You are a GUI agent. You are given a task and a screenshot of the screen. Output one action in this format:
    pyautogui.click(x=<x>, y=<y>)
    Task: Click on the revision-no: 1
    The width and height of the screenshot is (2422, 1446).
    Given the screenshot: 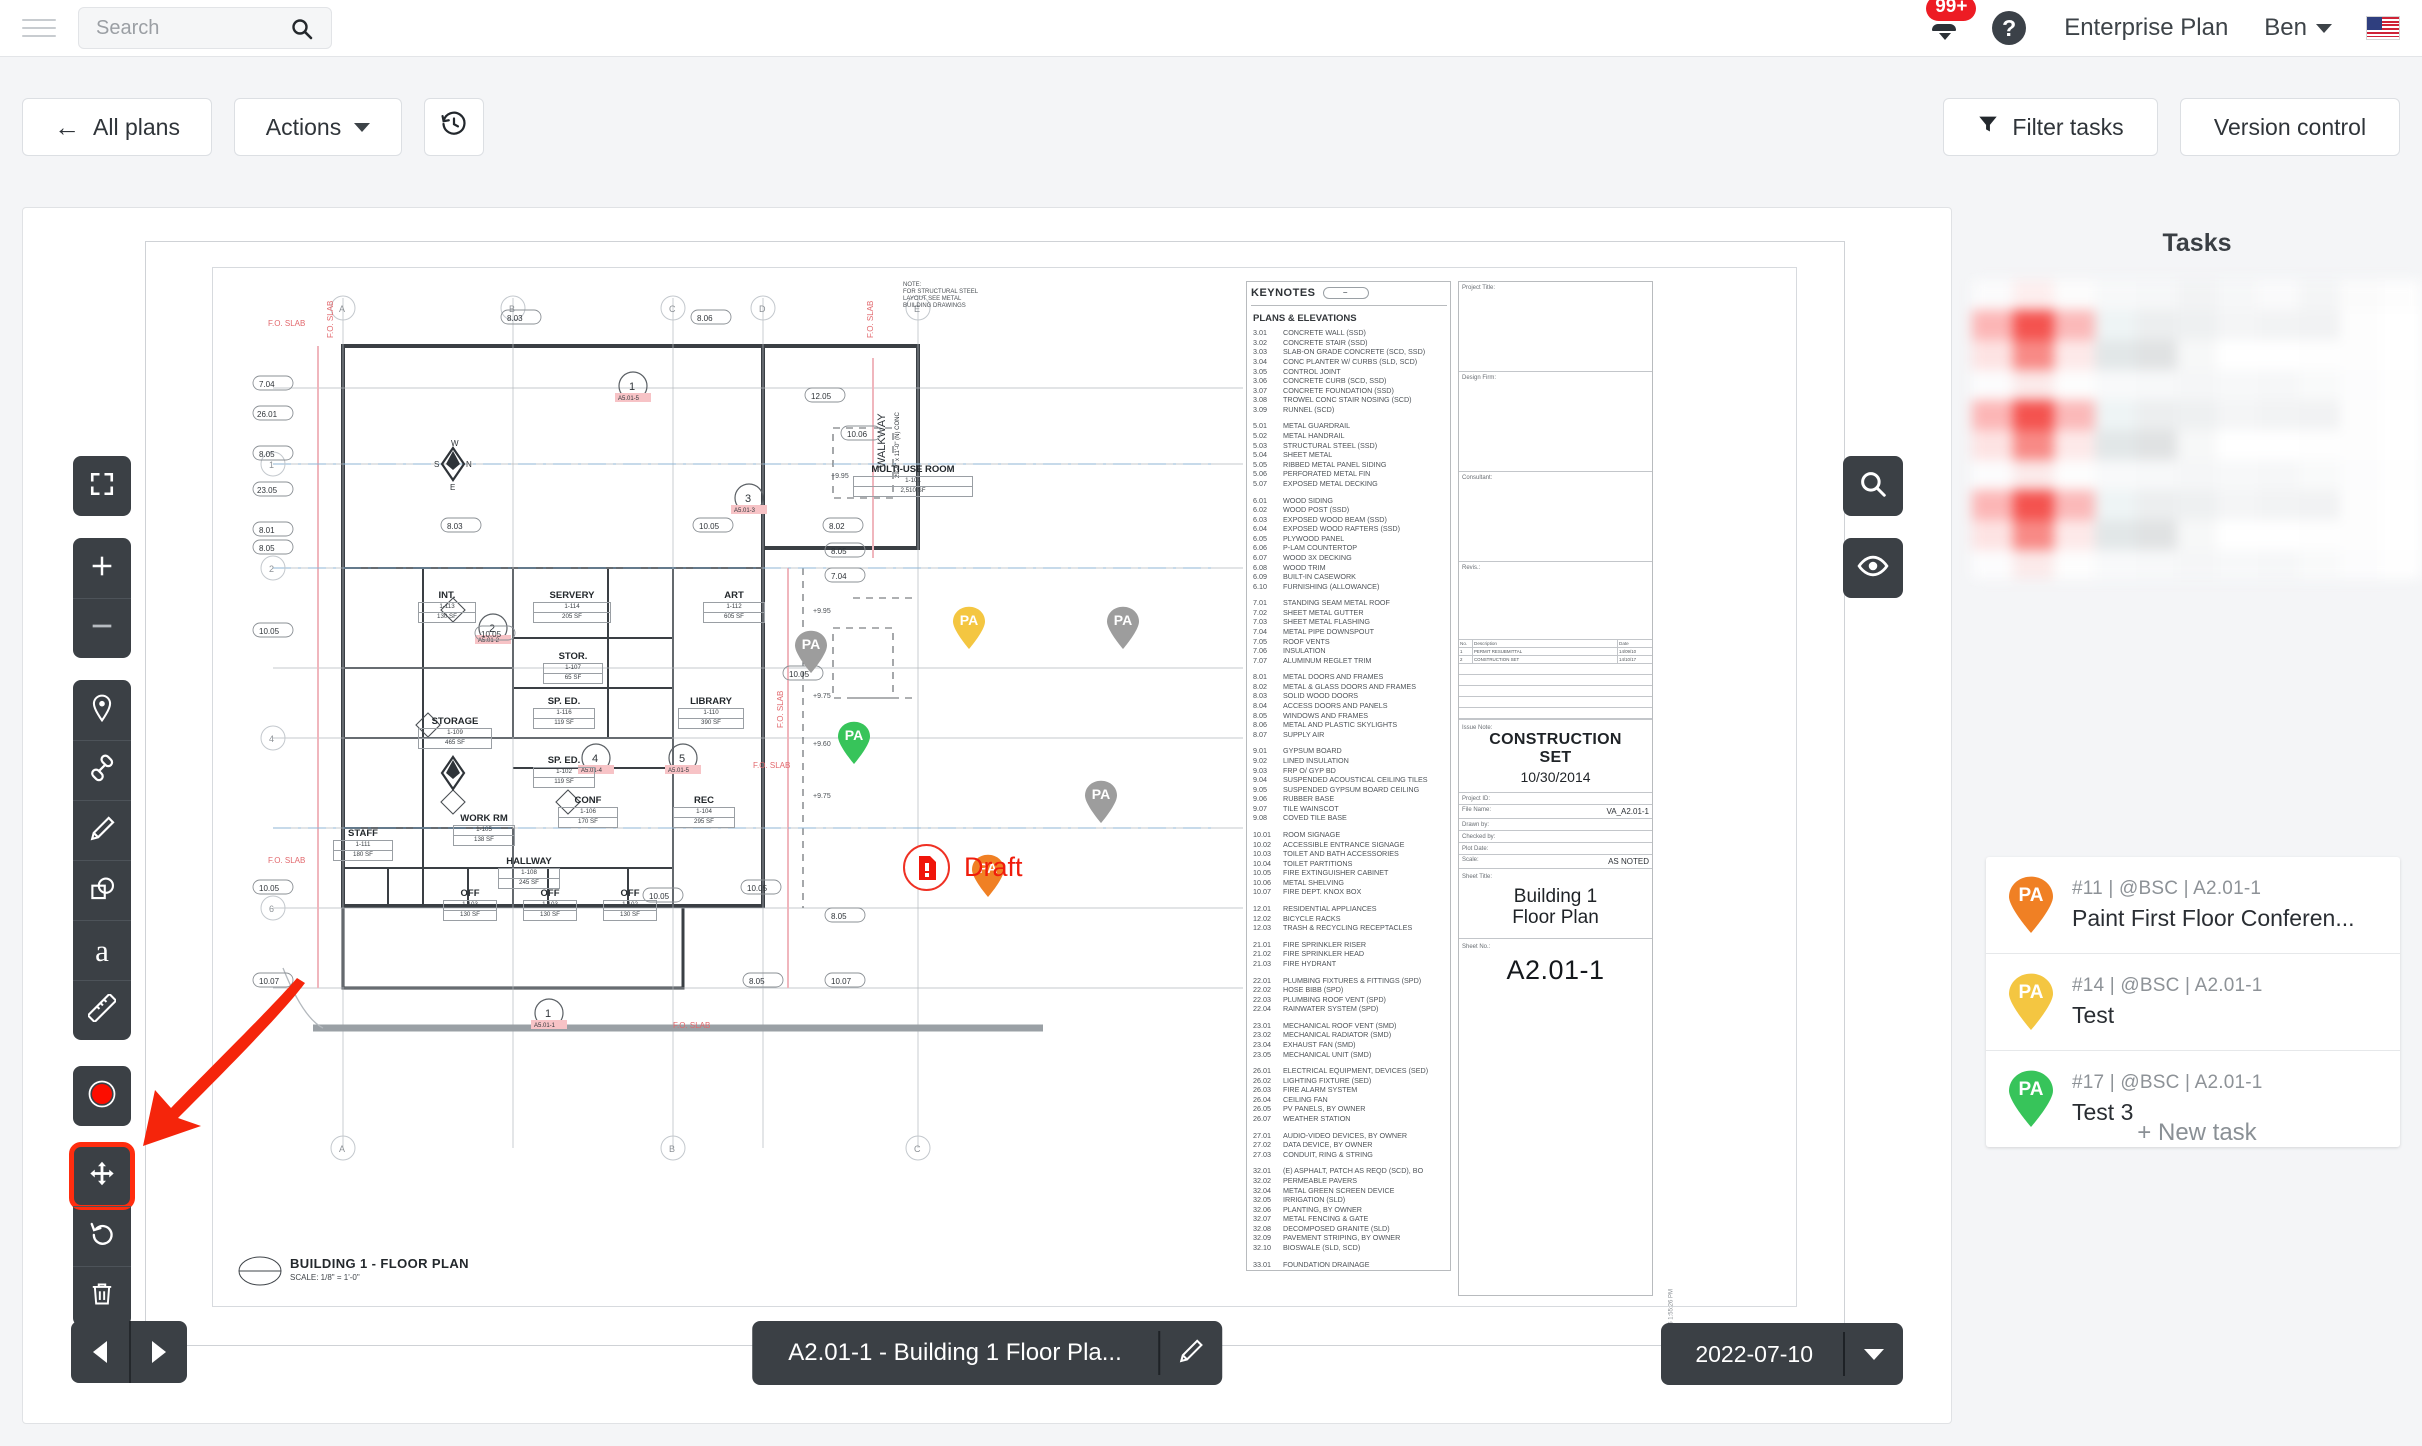 What is the action you would take?
    pyautogui.click(x=1466, y=651)
    